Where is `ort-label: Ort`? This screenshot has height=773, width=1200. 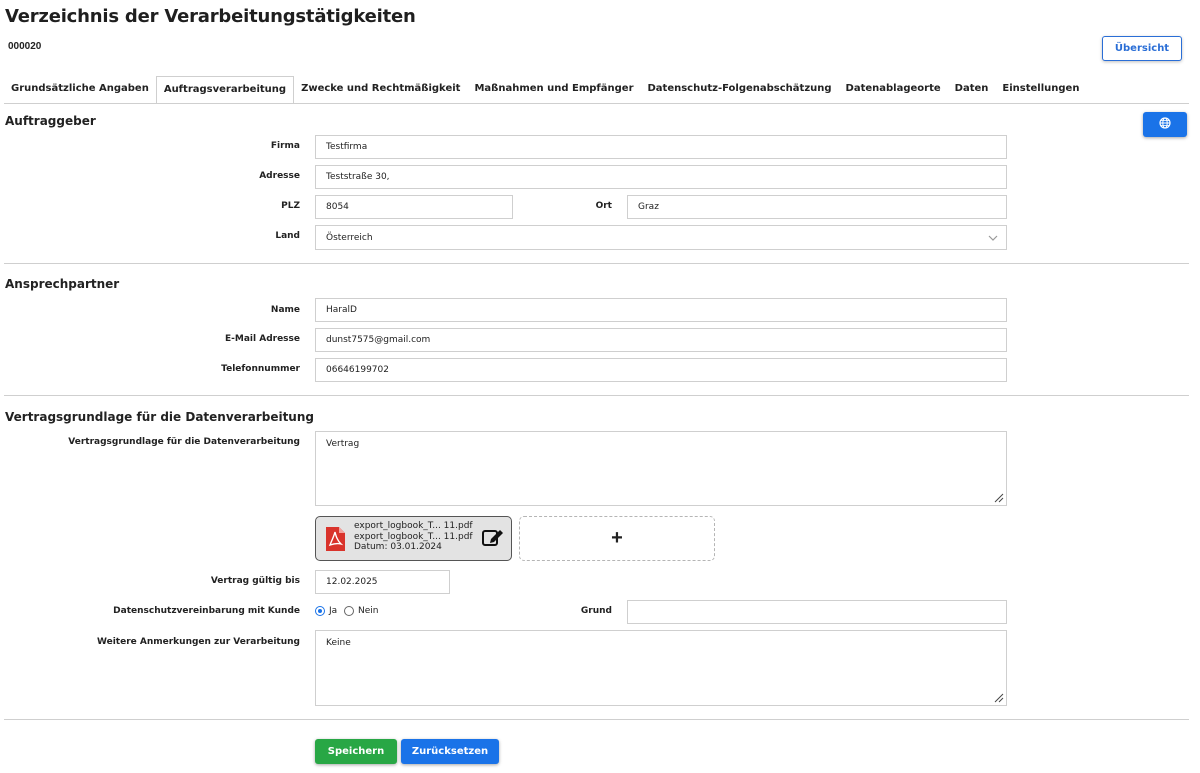 ort-label: Ort is located at coordinates (603, 206).